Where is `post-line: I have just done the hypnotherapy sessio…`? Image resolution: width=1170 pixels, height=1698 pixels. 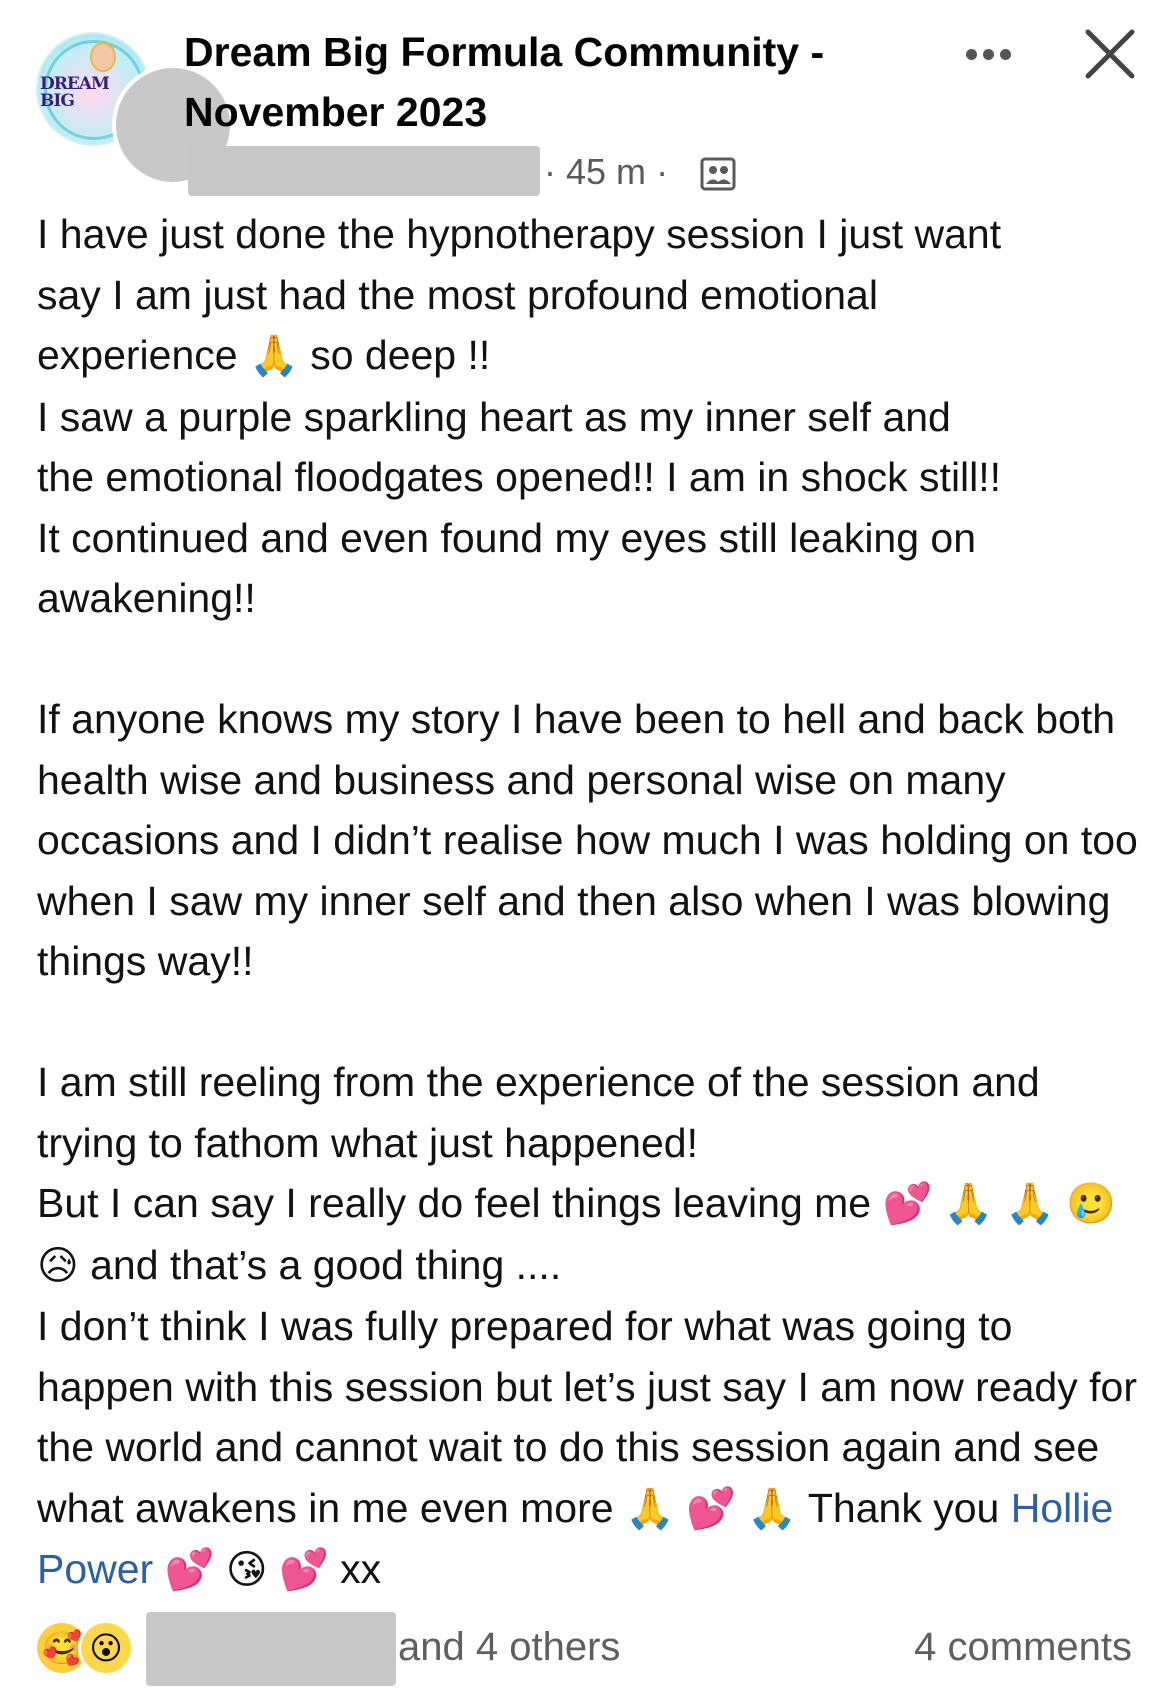 post-line: I have just done the hypnotherapy sessio… is located at coordinates (519, 234).